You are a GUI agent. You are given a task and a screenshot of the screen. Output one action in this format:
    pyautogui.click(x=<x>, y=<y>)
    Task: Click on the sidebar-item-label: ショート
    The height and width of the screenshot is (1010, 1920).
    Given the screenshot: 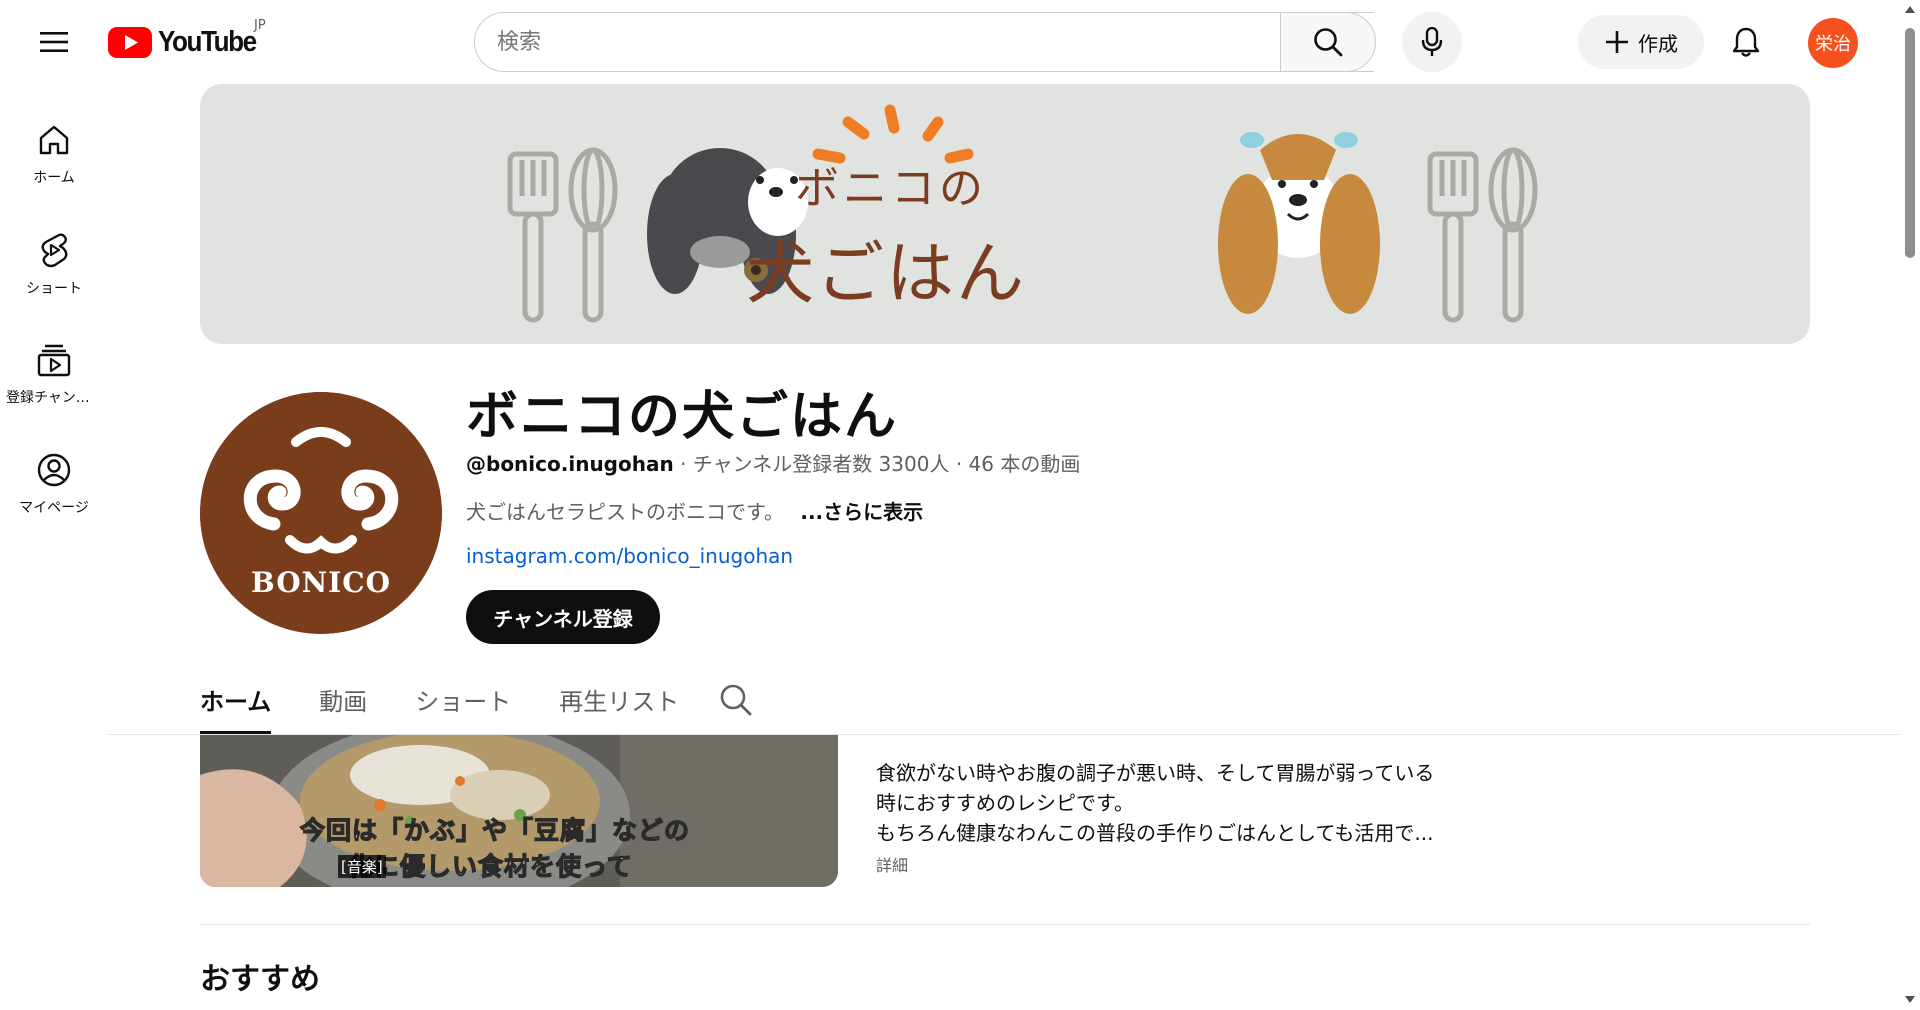 What is the action you would take?
    pyautogui.click(x=54, y=289)
    